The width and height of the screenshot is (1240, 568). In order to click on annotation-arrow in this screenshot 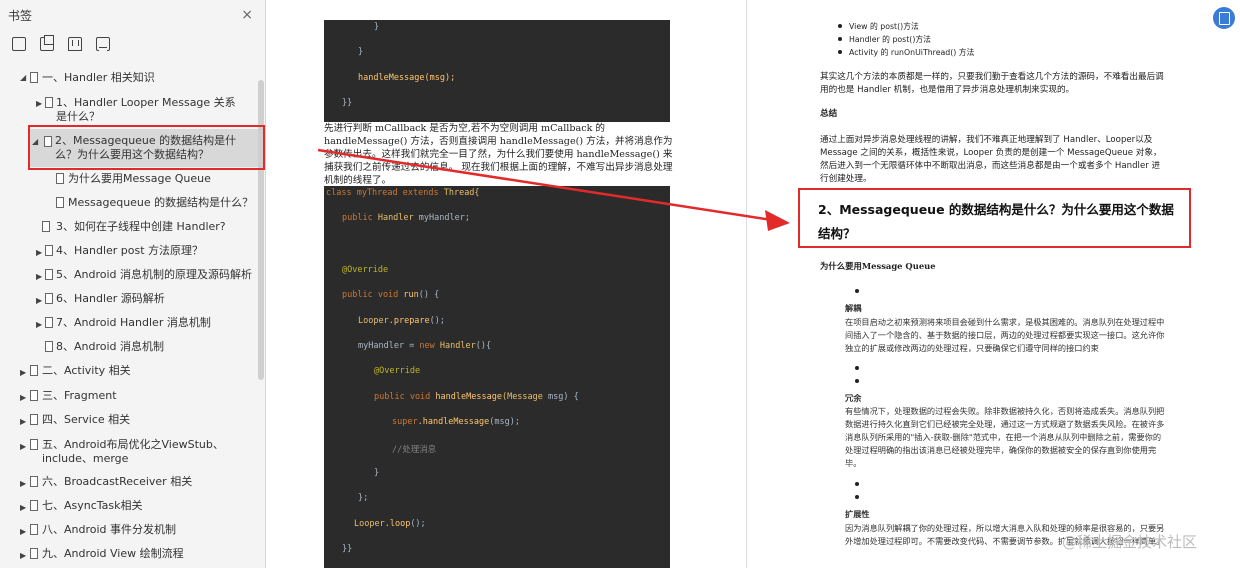, I will do `click(553, 189)`.